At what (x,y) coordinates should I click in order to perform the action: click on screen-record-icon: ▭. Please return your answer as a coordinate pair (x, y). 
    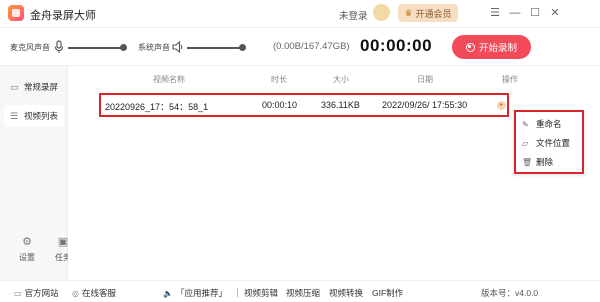
    Looking at the image, I should click on (14, 86).